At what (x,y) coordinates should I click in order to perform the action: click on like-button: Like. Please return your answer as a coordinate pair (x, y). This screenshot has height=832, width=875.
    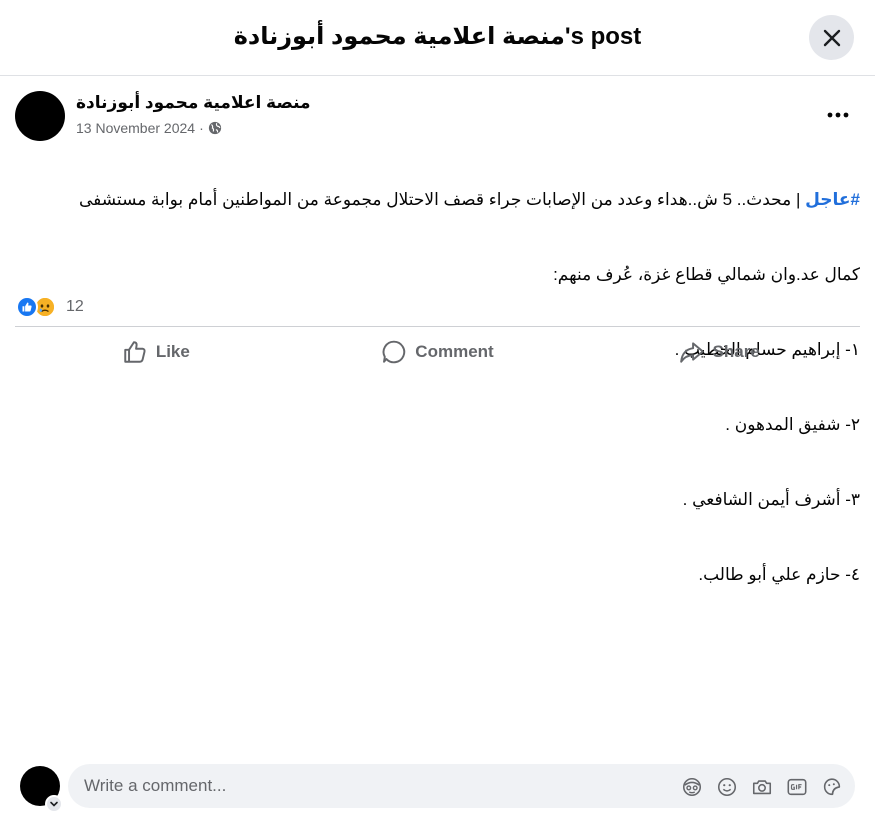
    Looking at the image, I should click on (156, 352).